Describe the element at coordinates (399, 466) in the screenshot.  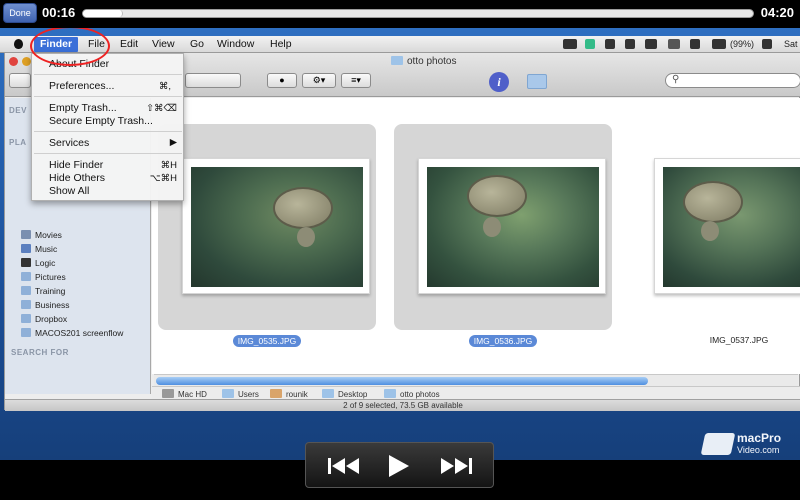
I see `play-icon` at that location.